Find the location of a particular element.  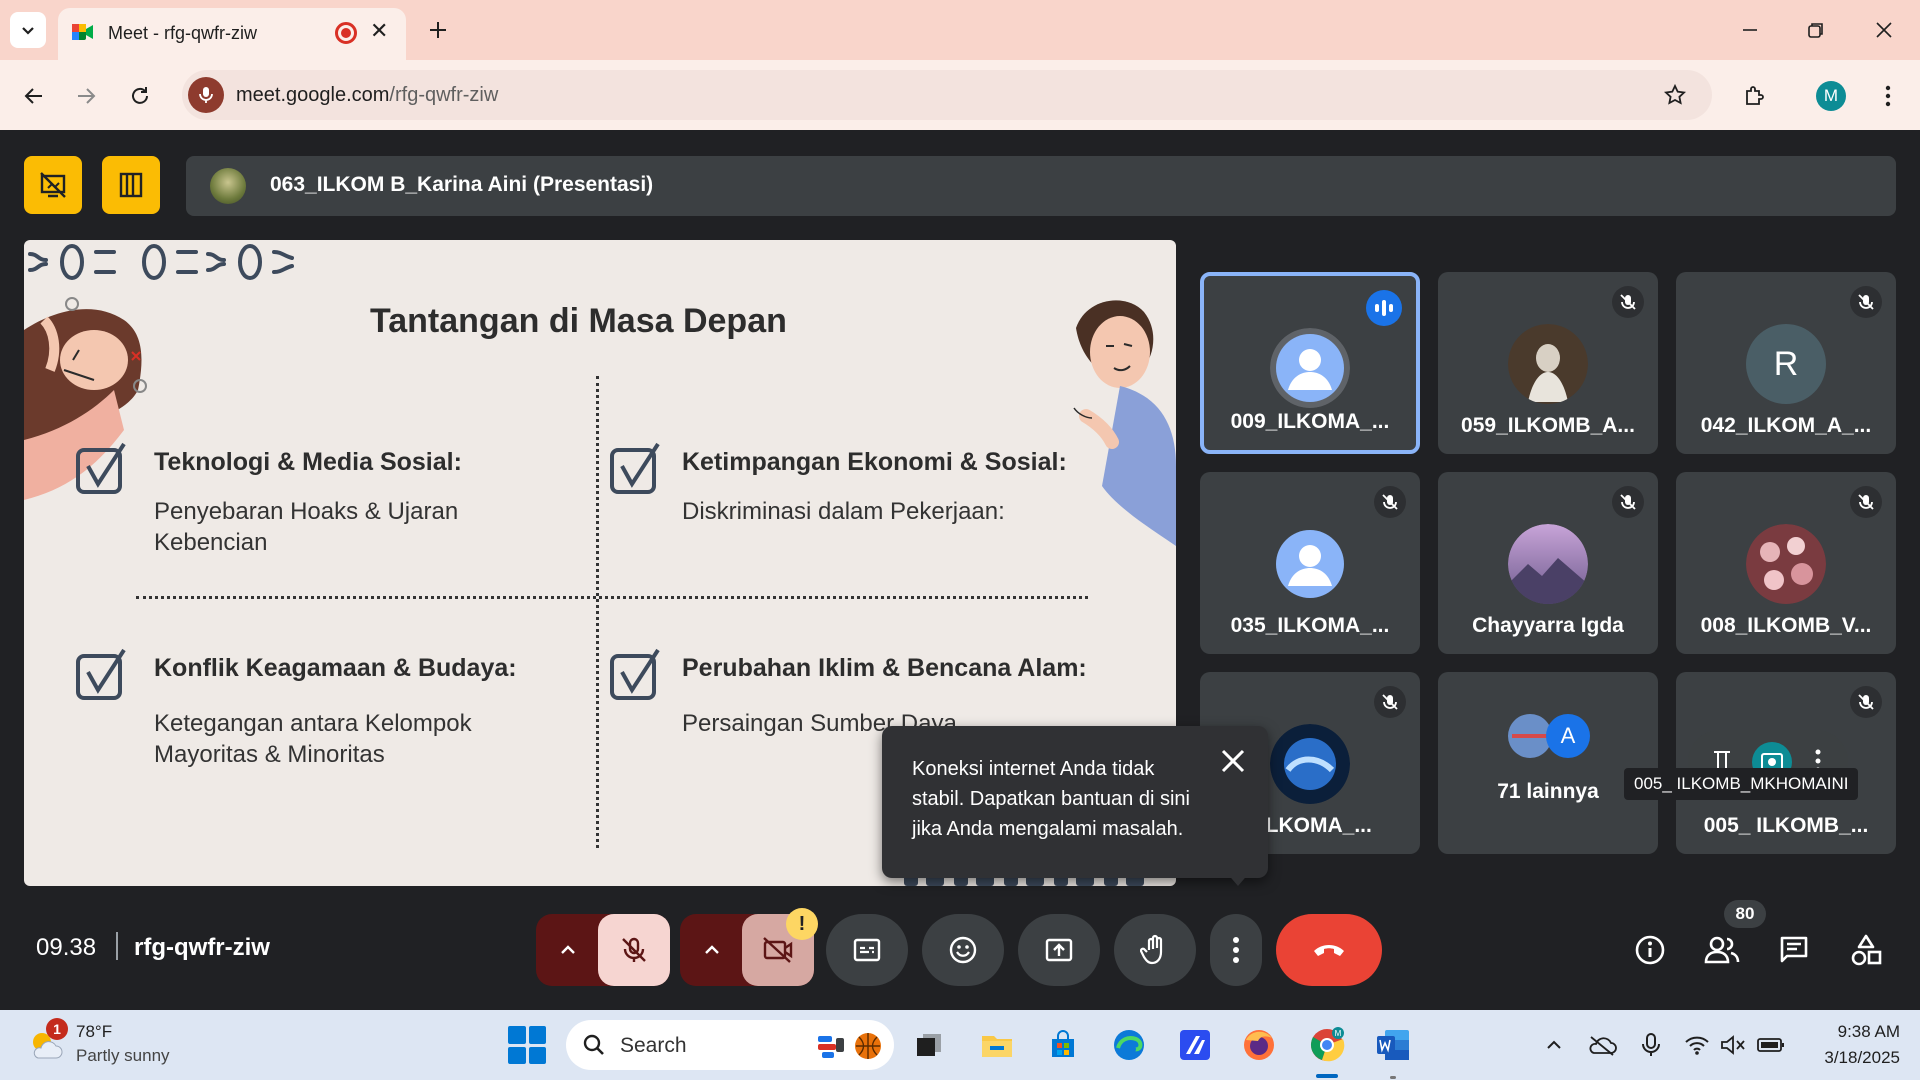

more-vert-icon is located at coordinates (1888, 96).